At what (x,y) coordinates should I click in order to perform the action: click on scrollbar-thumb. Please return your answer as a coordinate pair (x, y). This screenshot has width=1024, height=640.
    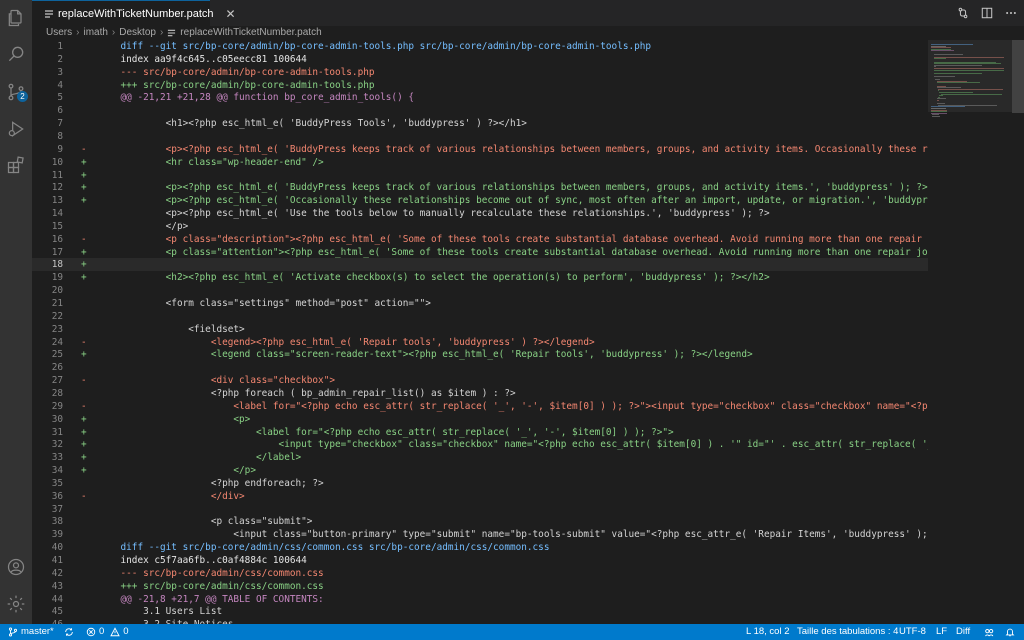
    Looking at the image, I should click on (1018, 76).